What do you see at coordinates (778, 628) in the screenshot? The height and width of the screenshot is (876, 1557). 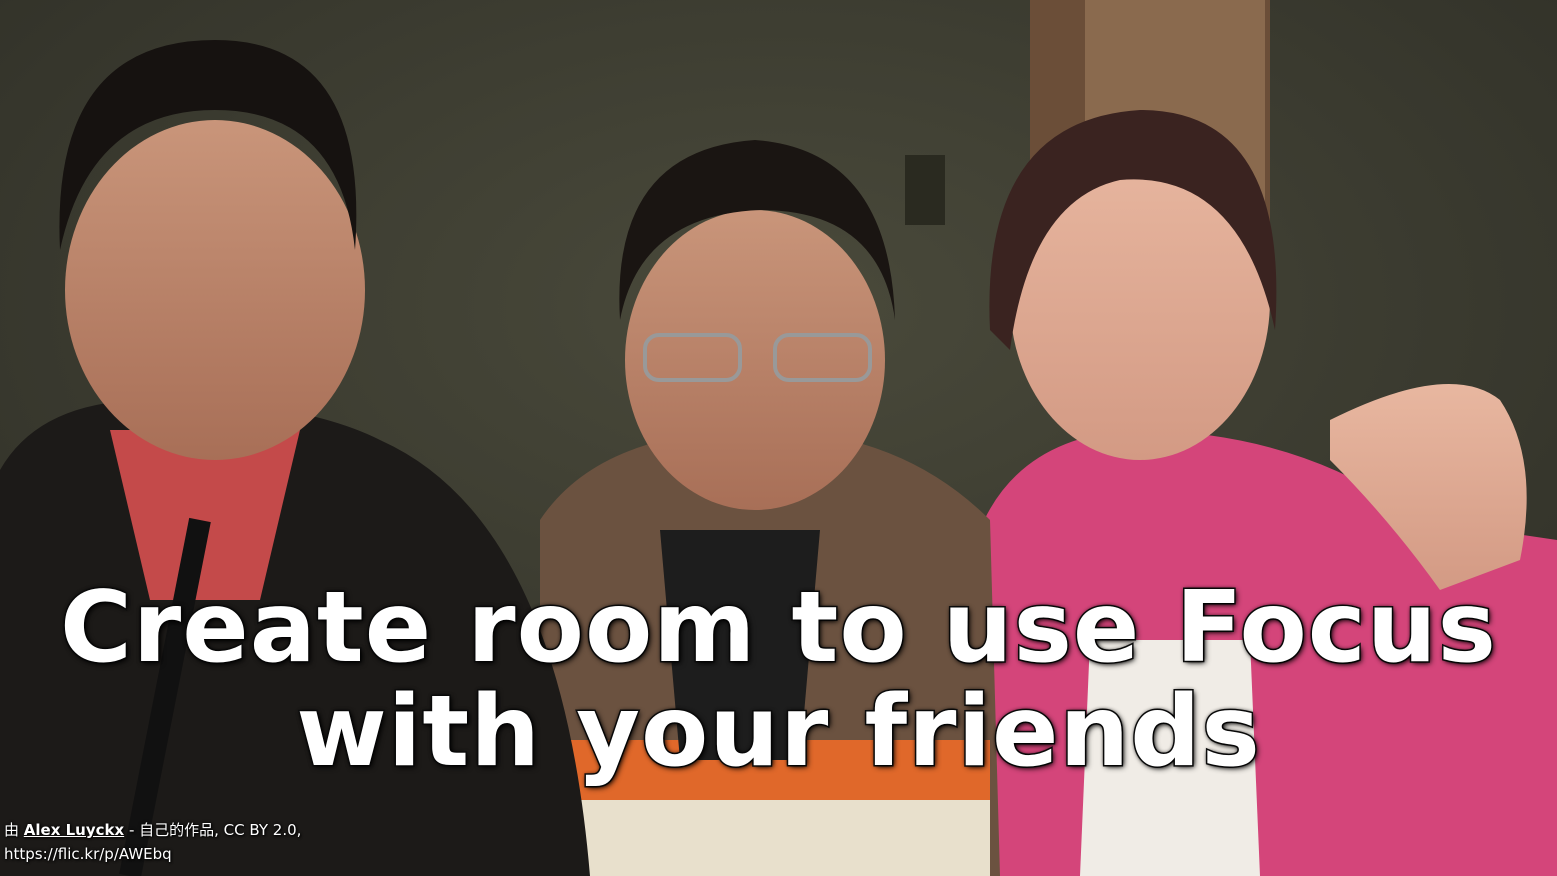 I see `caption-line-1: Create room to use Focus` at bounding box center [778, 628].